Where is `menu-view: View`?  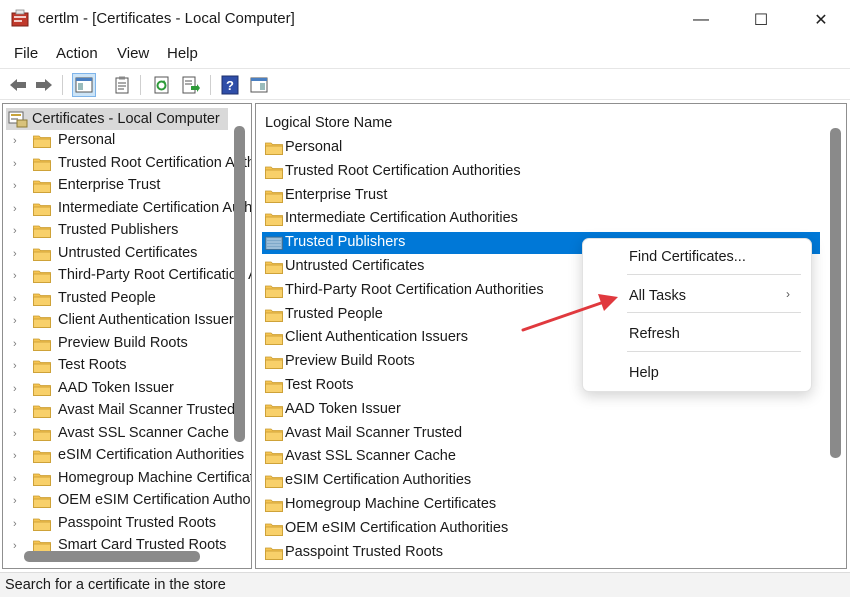
menu-view: View is located at coordinates (133, 53).